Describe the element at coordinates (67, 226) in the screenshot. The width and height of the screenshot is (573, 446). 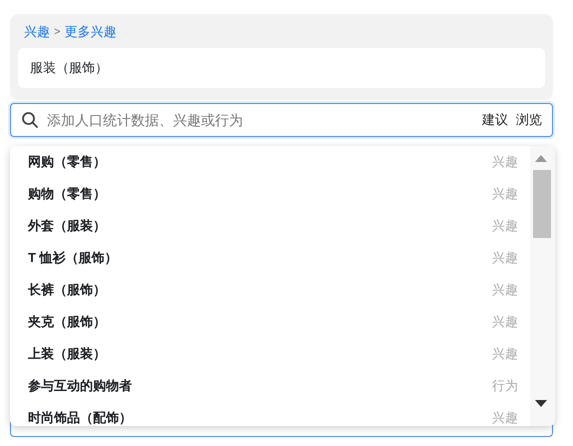
I see `suggestion-name: 外套（服装）` at that location.